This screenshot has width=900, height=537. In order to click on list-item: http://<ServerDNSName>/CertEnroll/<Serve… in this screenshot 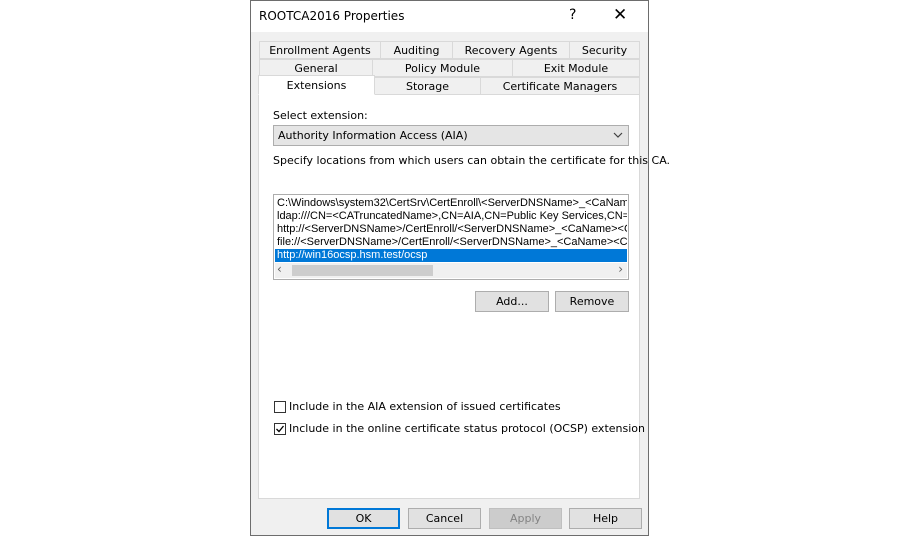, I will do `click(451, 229)`.